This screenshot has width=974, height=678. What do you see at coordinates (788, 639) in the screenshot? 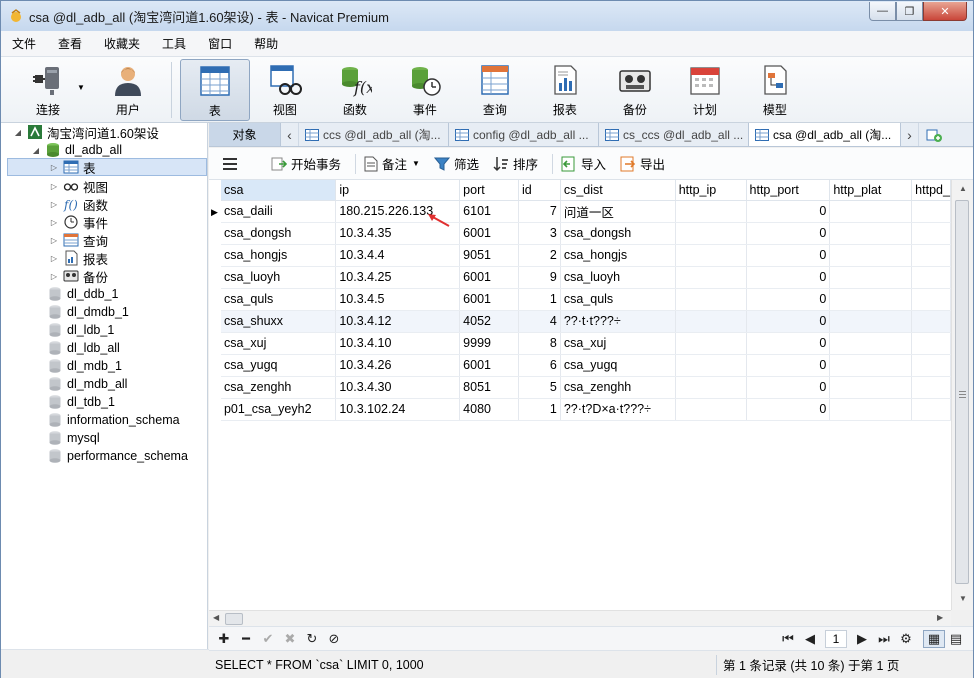
I see `first-page-icon: ⏮` at bounding box center [788, 639].